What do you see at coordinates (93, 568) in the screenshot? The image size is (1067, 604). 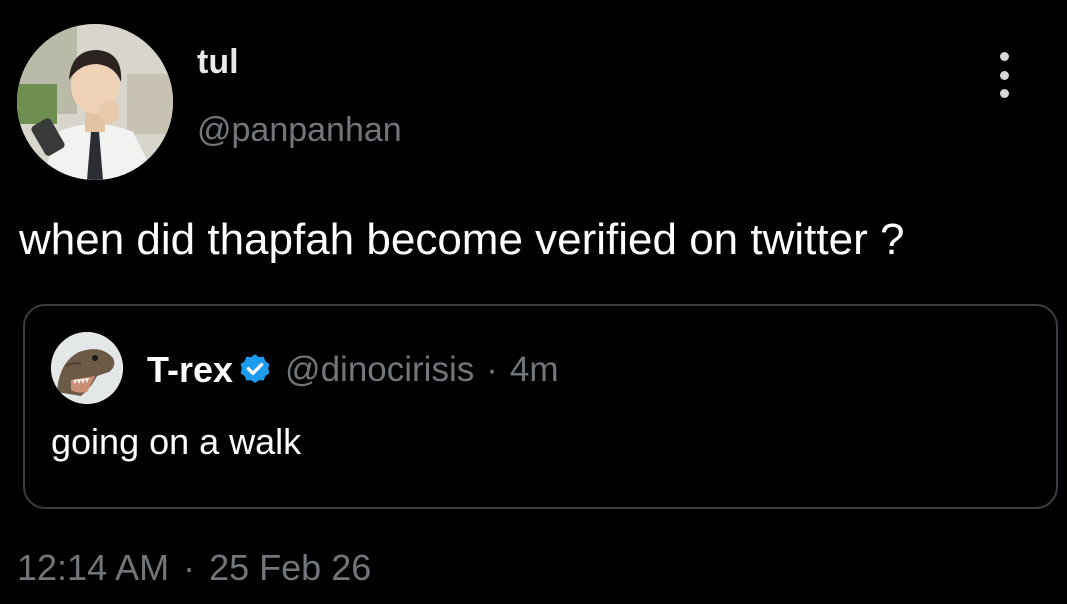 I see `timestamp-time: 12:14 AM` at bounding box center [93, 568].